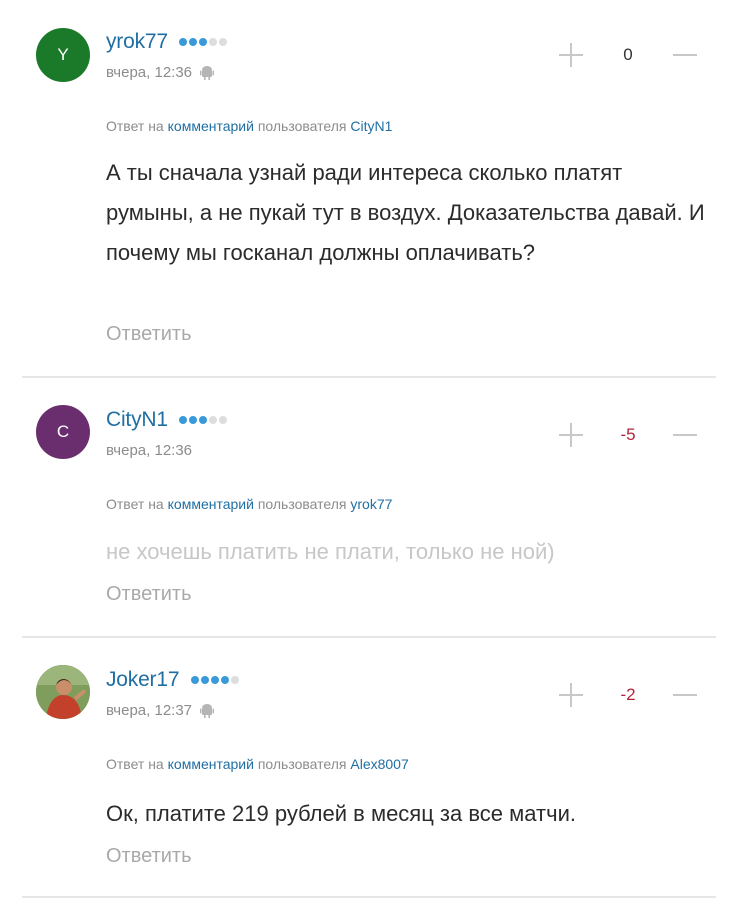 The width and height of the screenshot is (730, 901). What do you see at coordinates (143, 679) in the screenshot?
I see `username-text: Joker17` at bounding box center [143, 679].